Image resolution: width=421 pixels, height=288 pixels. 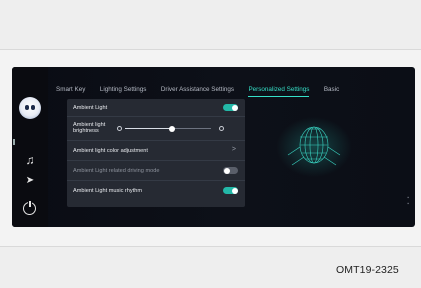 I want to click on tab-driver-assistance-settings: Driver Assistance Settings, so click(x=197, y=91).